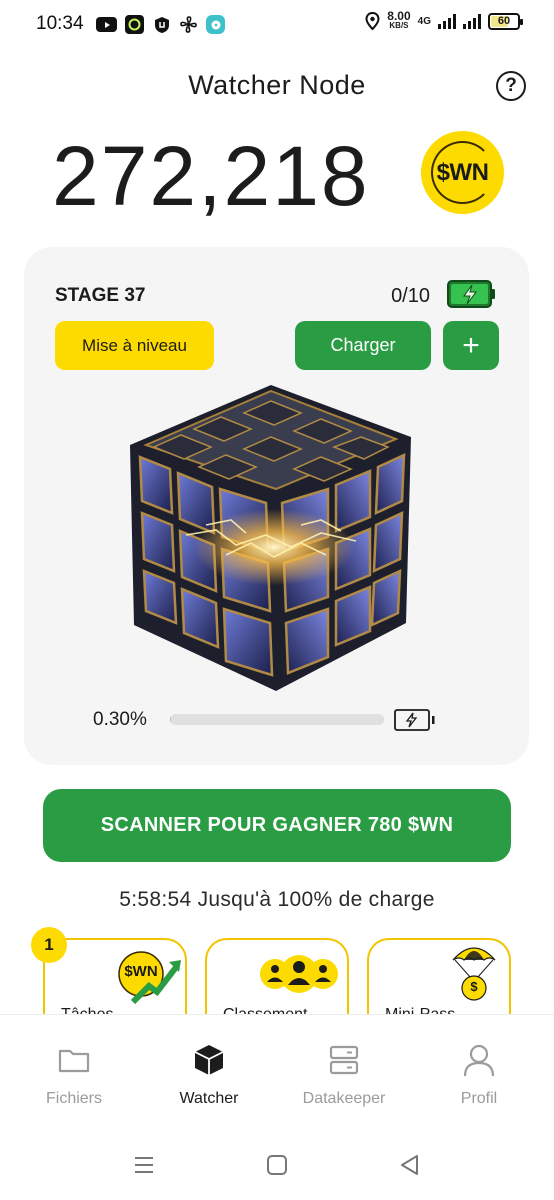 The image size is (554, 1200). What do you see at coordinates (372, 21) in the screenshot?
I see `location-icon` at bounding box center [372, 21].